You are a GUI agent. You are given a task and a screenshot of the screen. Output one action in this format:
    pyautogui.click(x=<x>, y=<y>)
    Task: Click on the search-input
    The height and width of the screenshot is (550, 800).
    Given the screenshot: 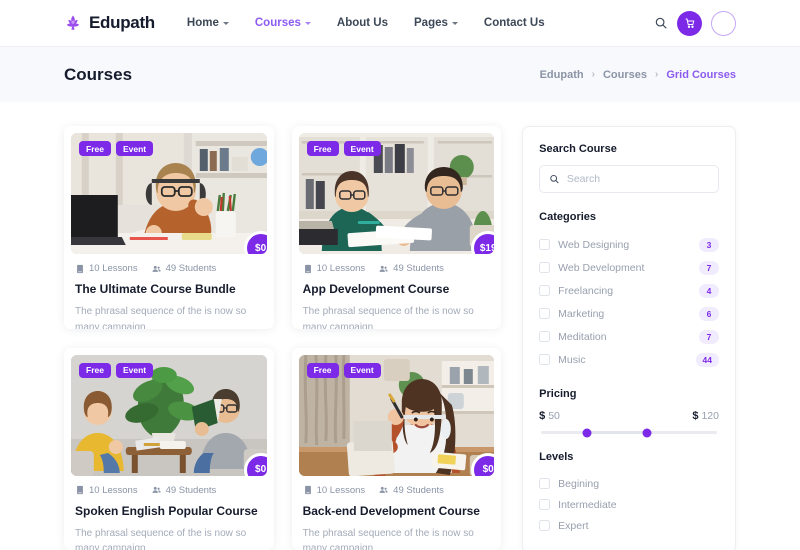 What is the action you would take?
    pyautogui.click(x=637, y=179)
    